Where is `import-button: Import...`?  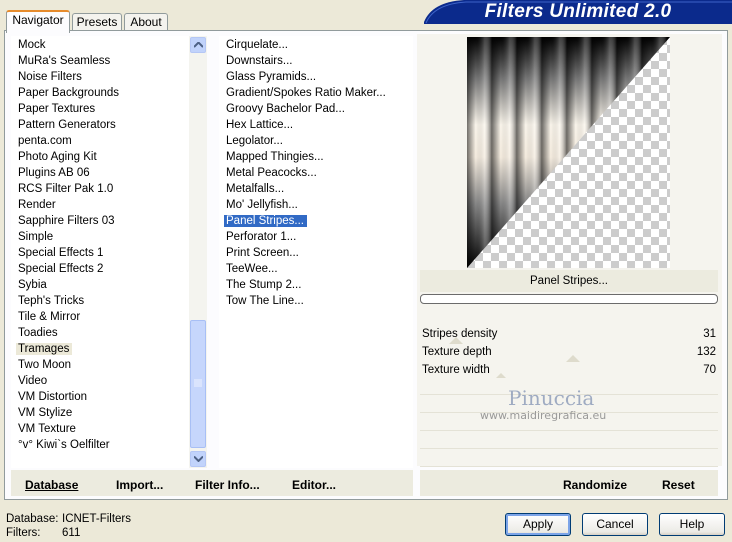
import-button: Import... is located at coordinates (139, 485).